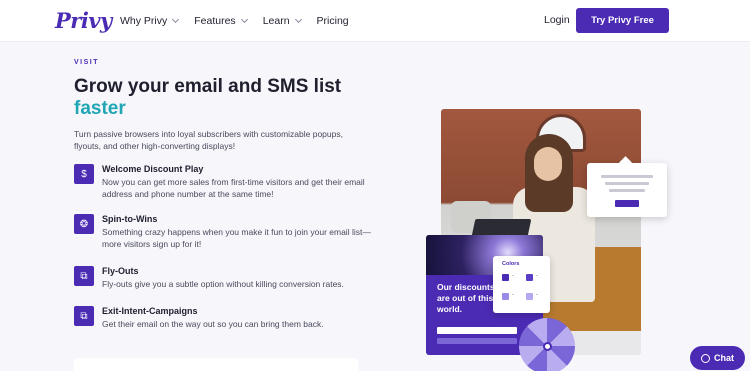 This screenshot has width=750, height=371. Describe the element at coordinates (100, 108) in the screenshot. I see `hero-title-highlight: faster` at that location.